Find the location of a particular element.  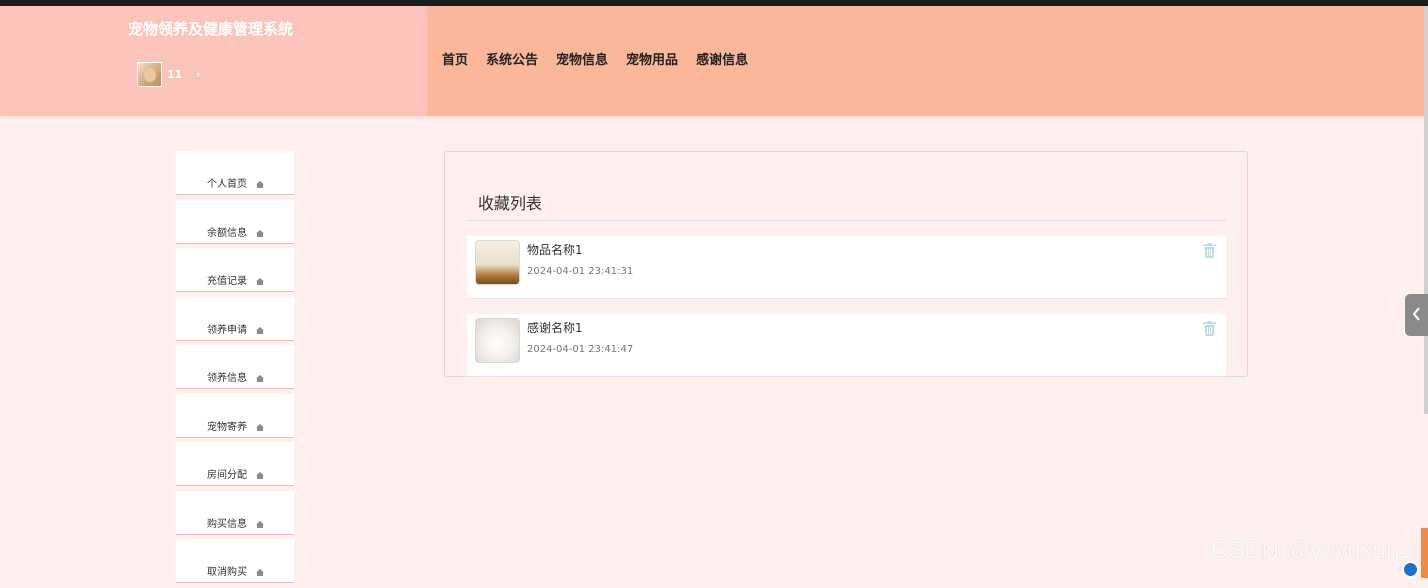

nav-item-announcements: 系统公告 is located at coordinates (512, 59).